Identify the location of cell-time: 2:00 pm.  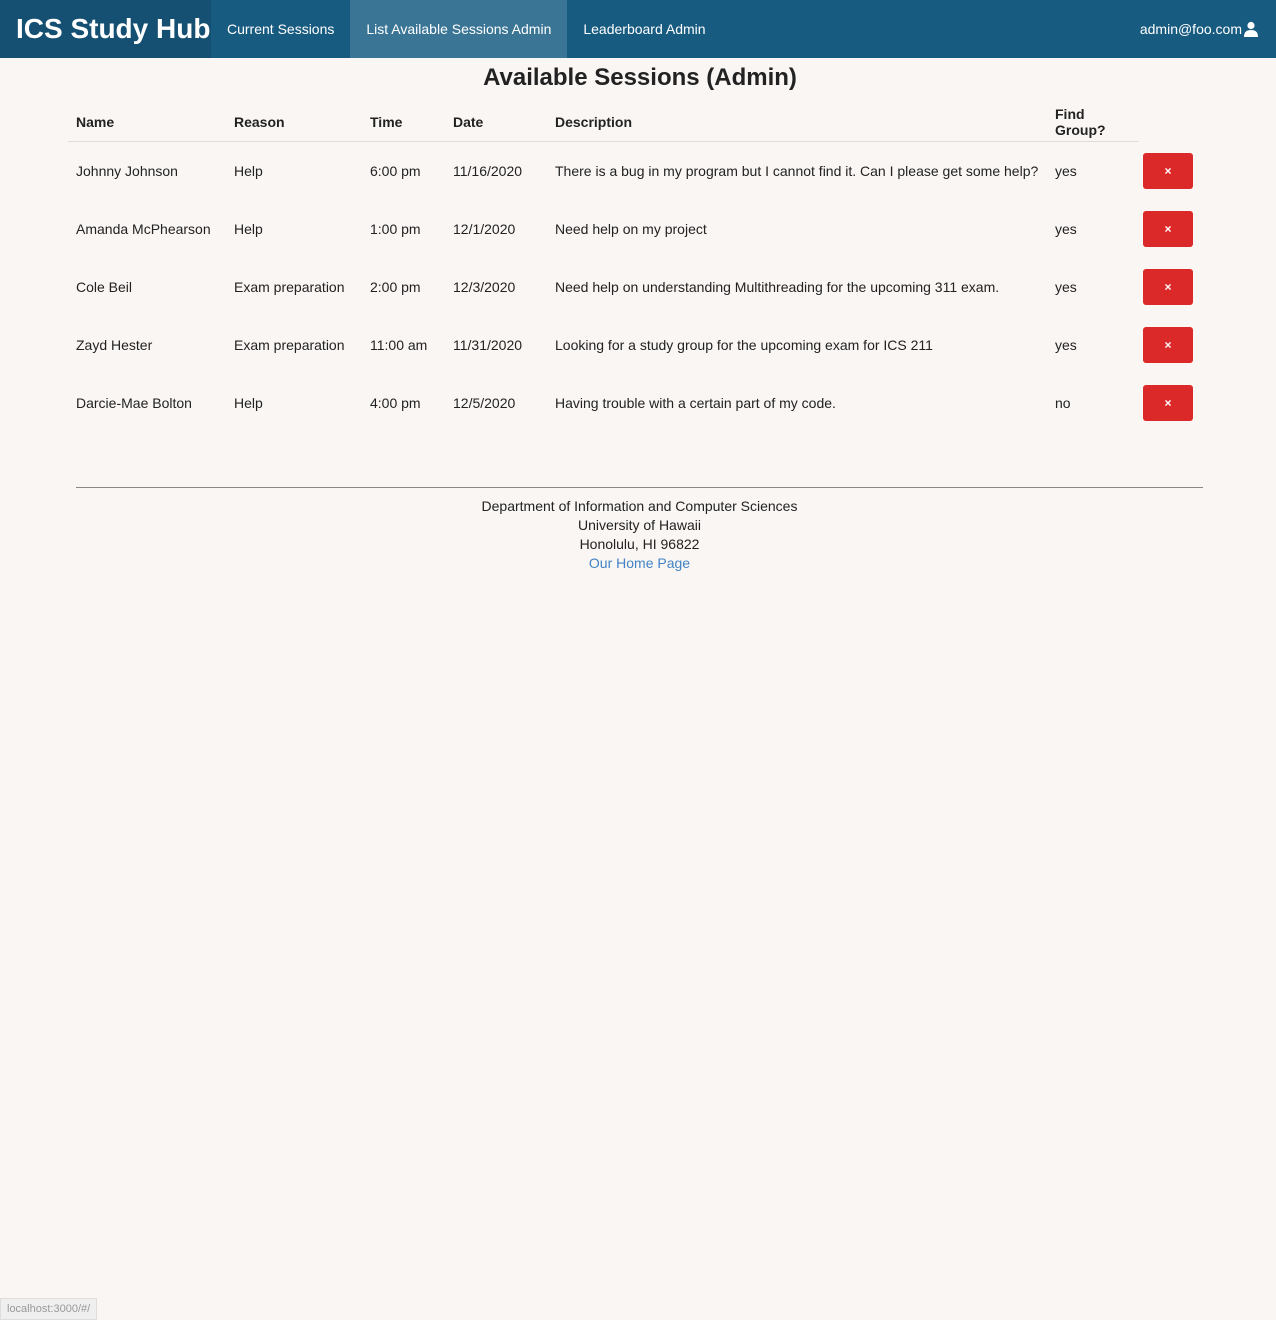
(395, 287).